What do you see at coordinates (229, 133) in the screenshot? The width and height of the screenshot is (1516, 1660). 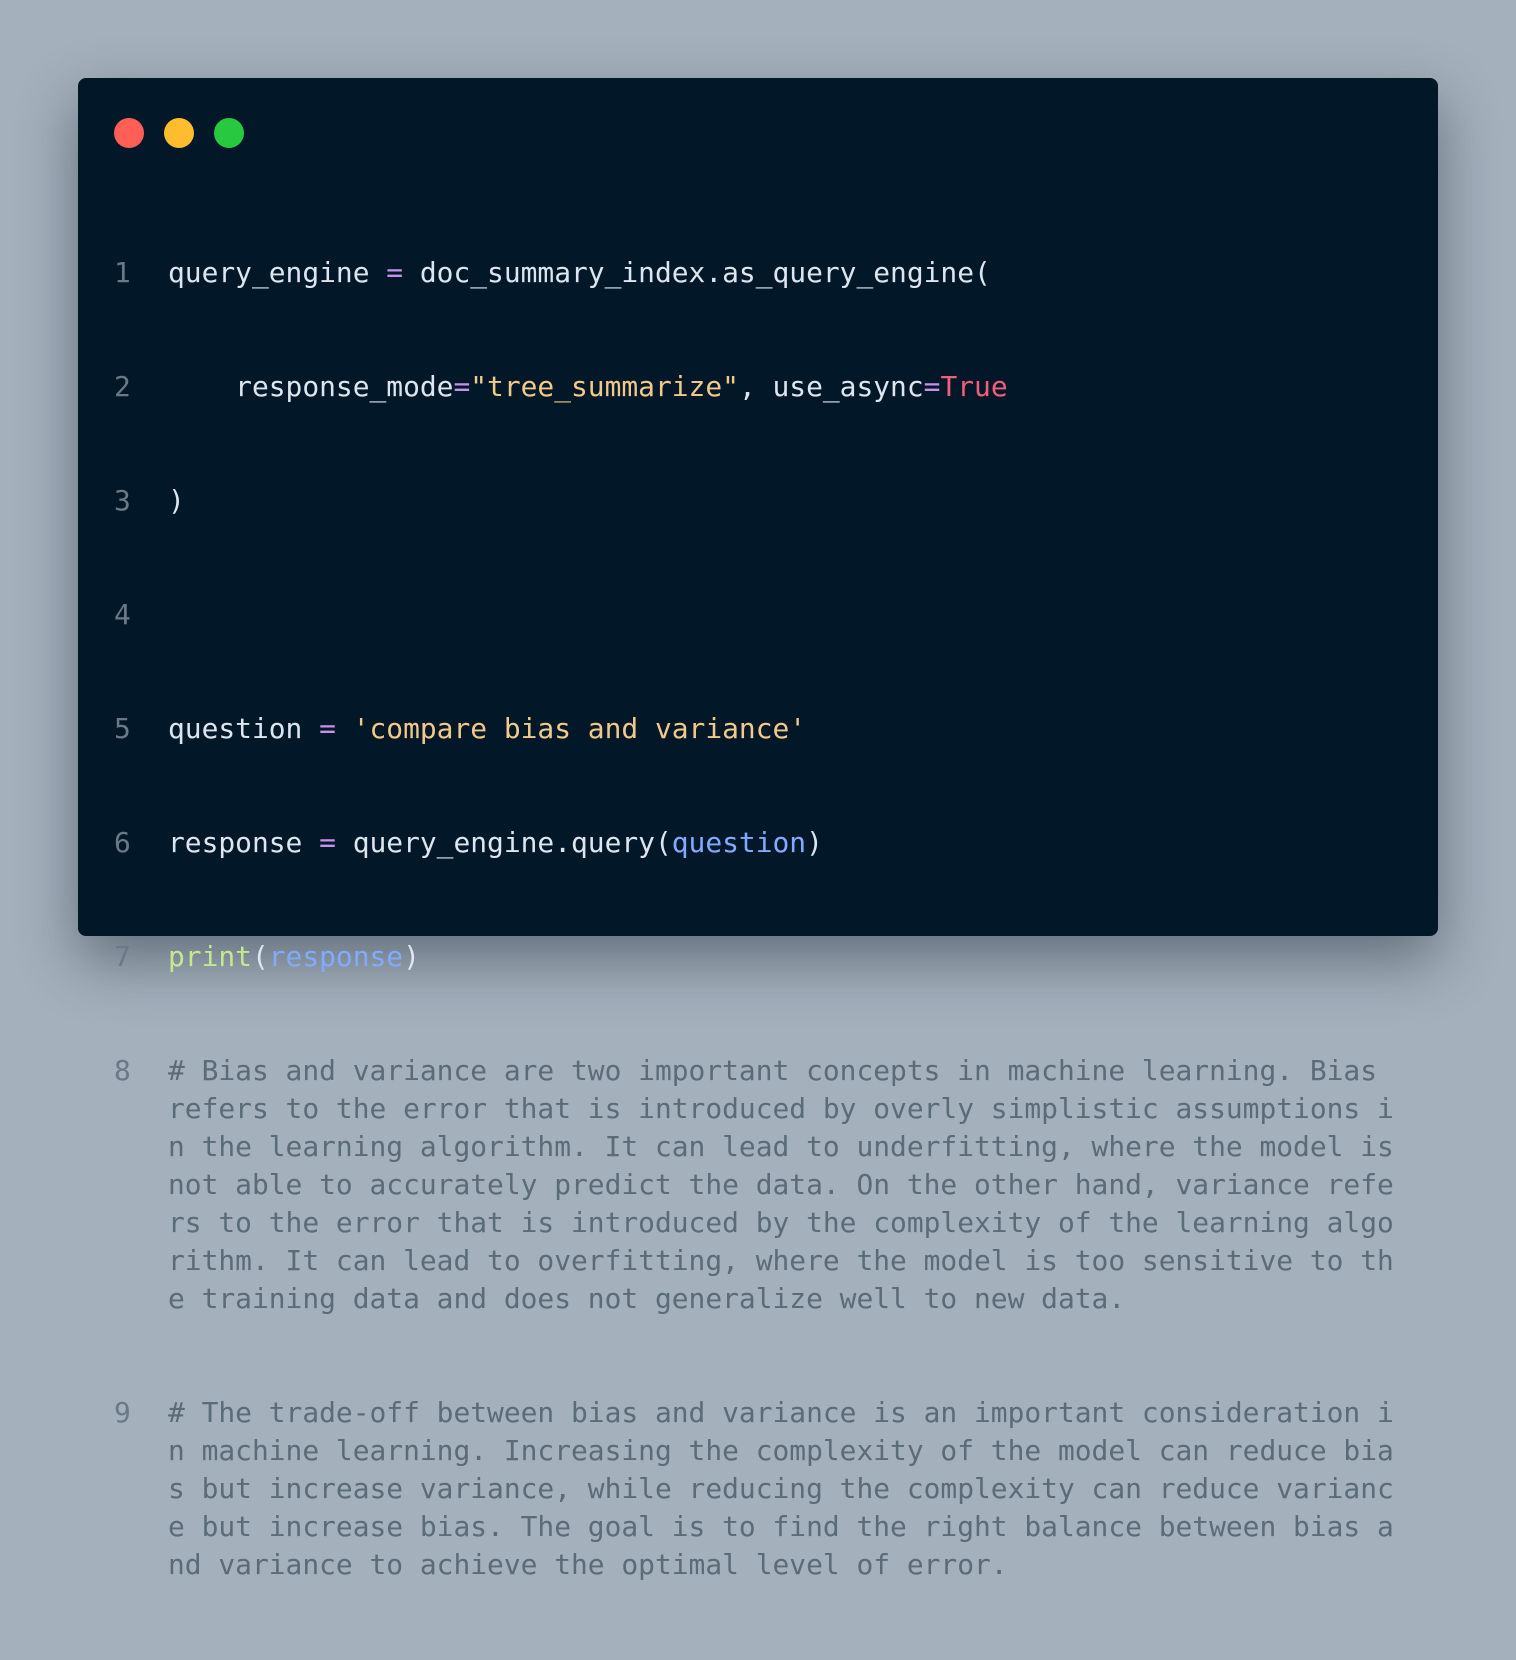 I see `maximize-dot-icon` at bounding box center [229, 133].